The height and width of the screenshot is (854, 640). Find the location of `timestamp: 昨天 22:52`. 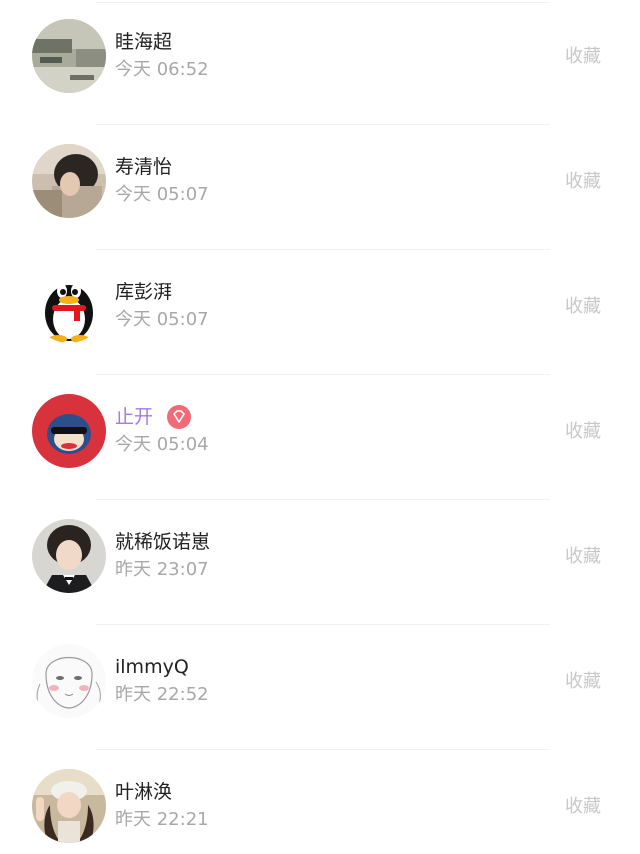

timestamp: 昨天 22:52 is located at coordinates (162, 694).